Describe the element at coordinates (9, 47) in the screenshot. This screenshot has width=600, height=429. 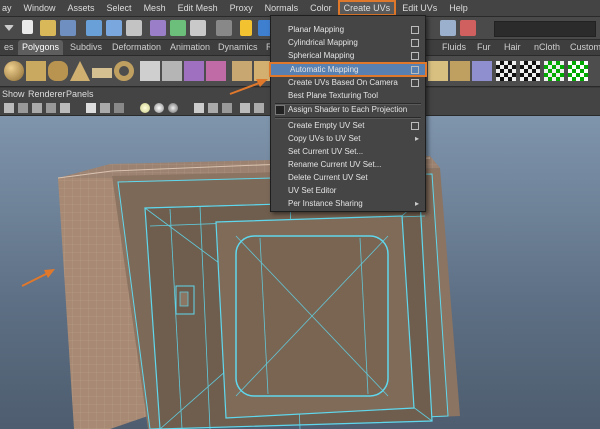
I see `tab-rendering-partial: es` at that location.